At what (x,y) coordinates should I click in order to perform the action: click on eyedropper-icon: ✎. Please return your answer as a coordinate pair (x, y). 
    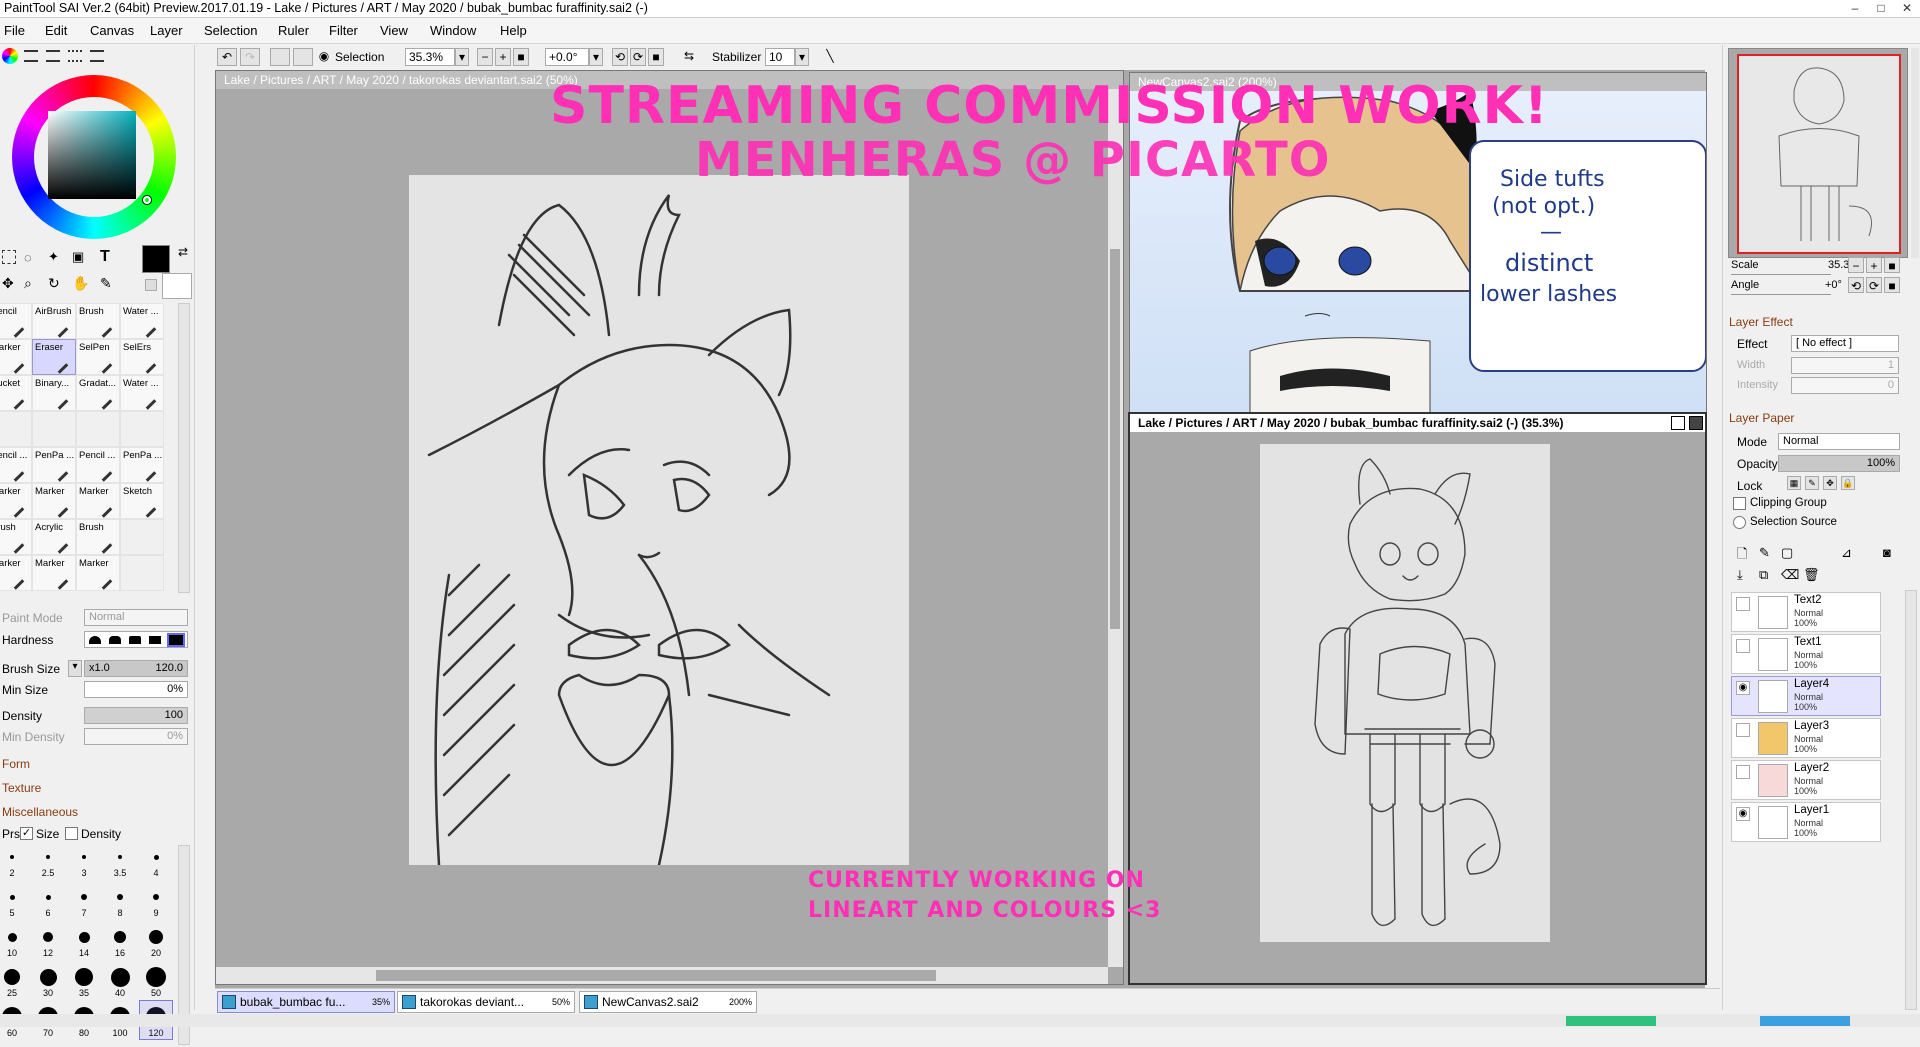
    Looking at the image, I should click on (106, 283).